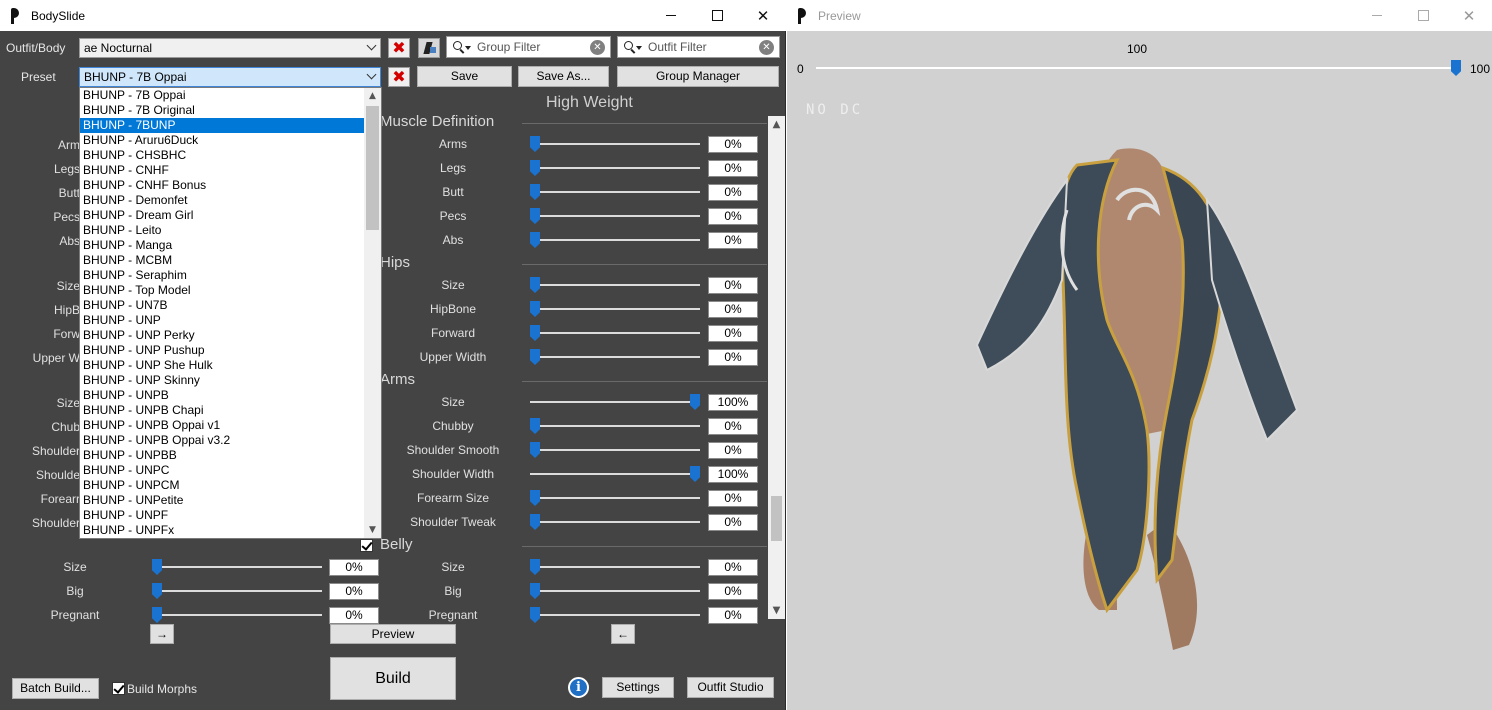 This screenshot has width=1492, height=710. What do you see at coordinates (372, 313) in the screenshot?
I see `preset-dropdown-scrollbar: ▲ ▼` at bounding box center [372, 313].